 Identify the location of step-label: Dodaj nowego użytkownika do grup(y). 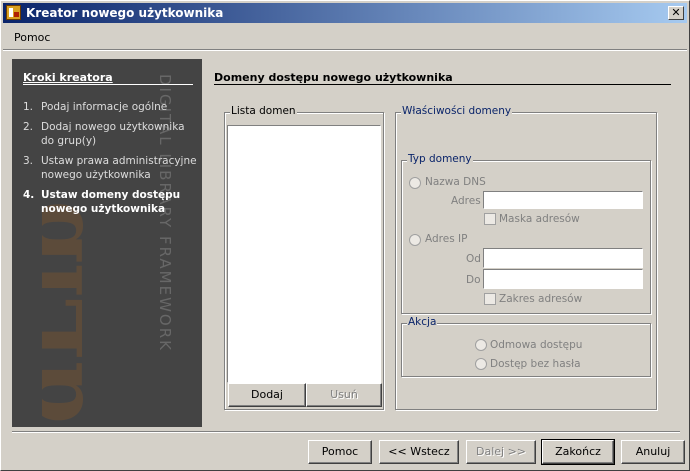
(113, 134).